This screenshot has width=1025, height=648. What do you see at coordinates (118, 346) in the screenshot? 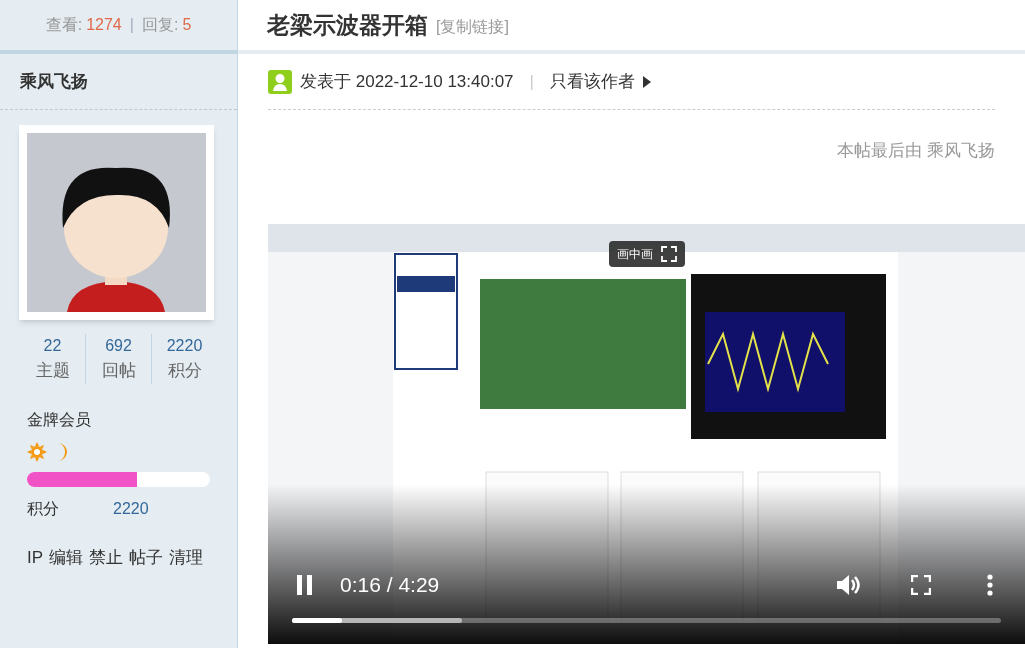
I see `count-value: 692` at bounding box center [118, 346].